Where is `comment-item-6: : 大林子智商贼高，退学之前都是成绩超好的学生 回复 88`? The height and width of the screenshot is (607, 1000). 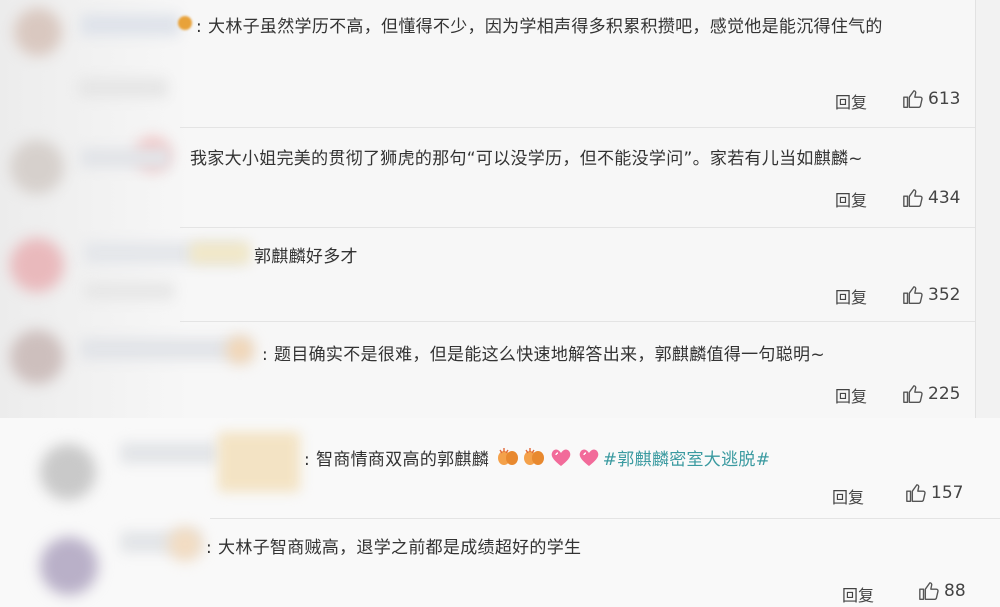 comment-item-6: : 大林子智商贼高，退学之前都是成绩超好的学生 回复 88 is located at coordinates (500, 563).